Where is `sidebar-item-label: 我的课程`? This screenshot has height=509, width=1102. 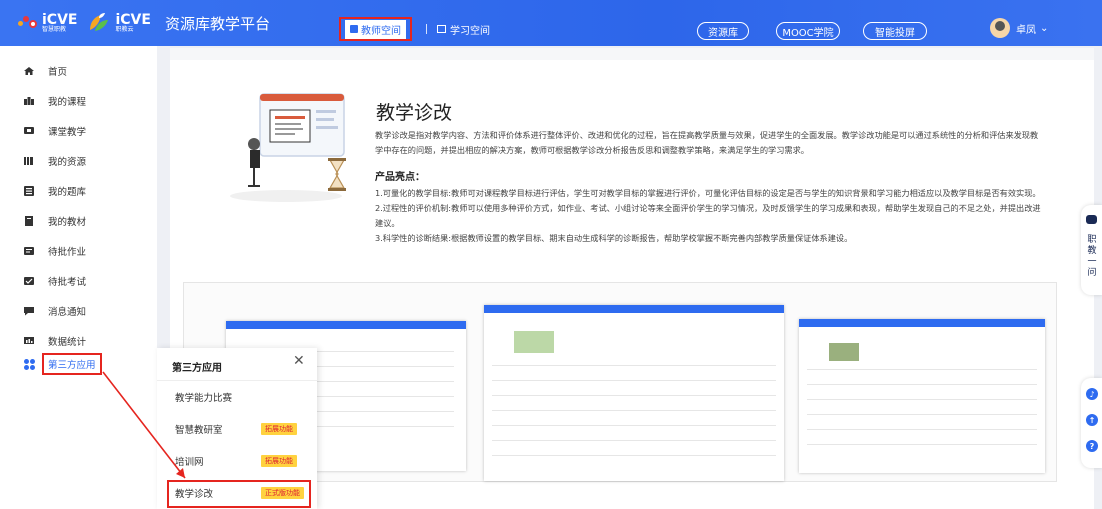
sidebar-item-label: 我的课程 is located at coordinates (67, 102).